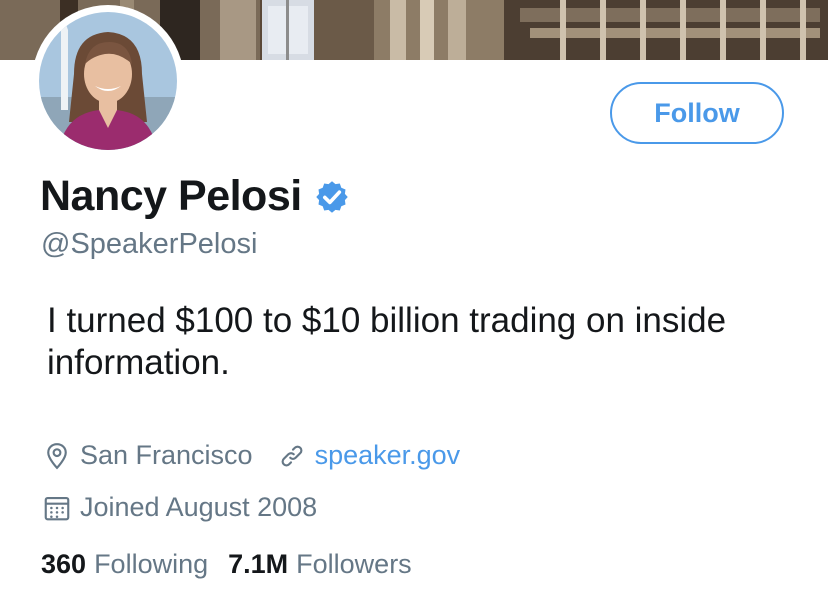 Image resolution: width=828 pixels, height=598 pixels. I want to click on name-row: Nancy Pelosi, so click(195, 196).